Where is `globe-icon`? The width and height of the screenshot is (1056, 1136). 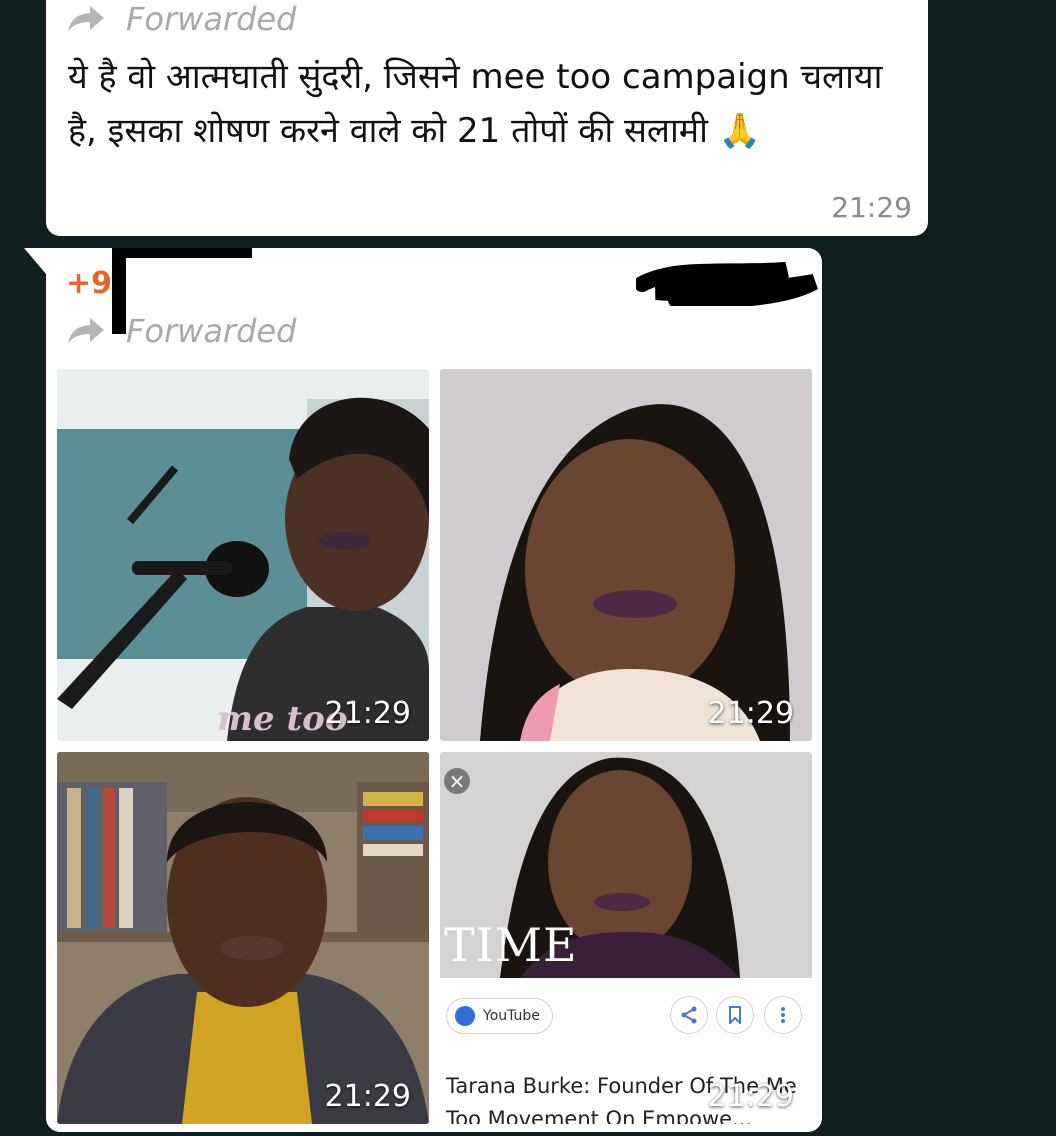
globe-icon is located at coordinates (465, 1016).